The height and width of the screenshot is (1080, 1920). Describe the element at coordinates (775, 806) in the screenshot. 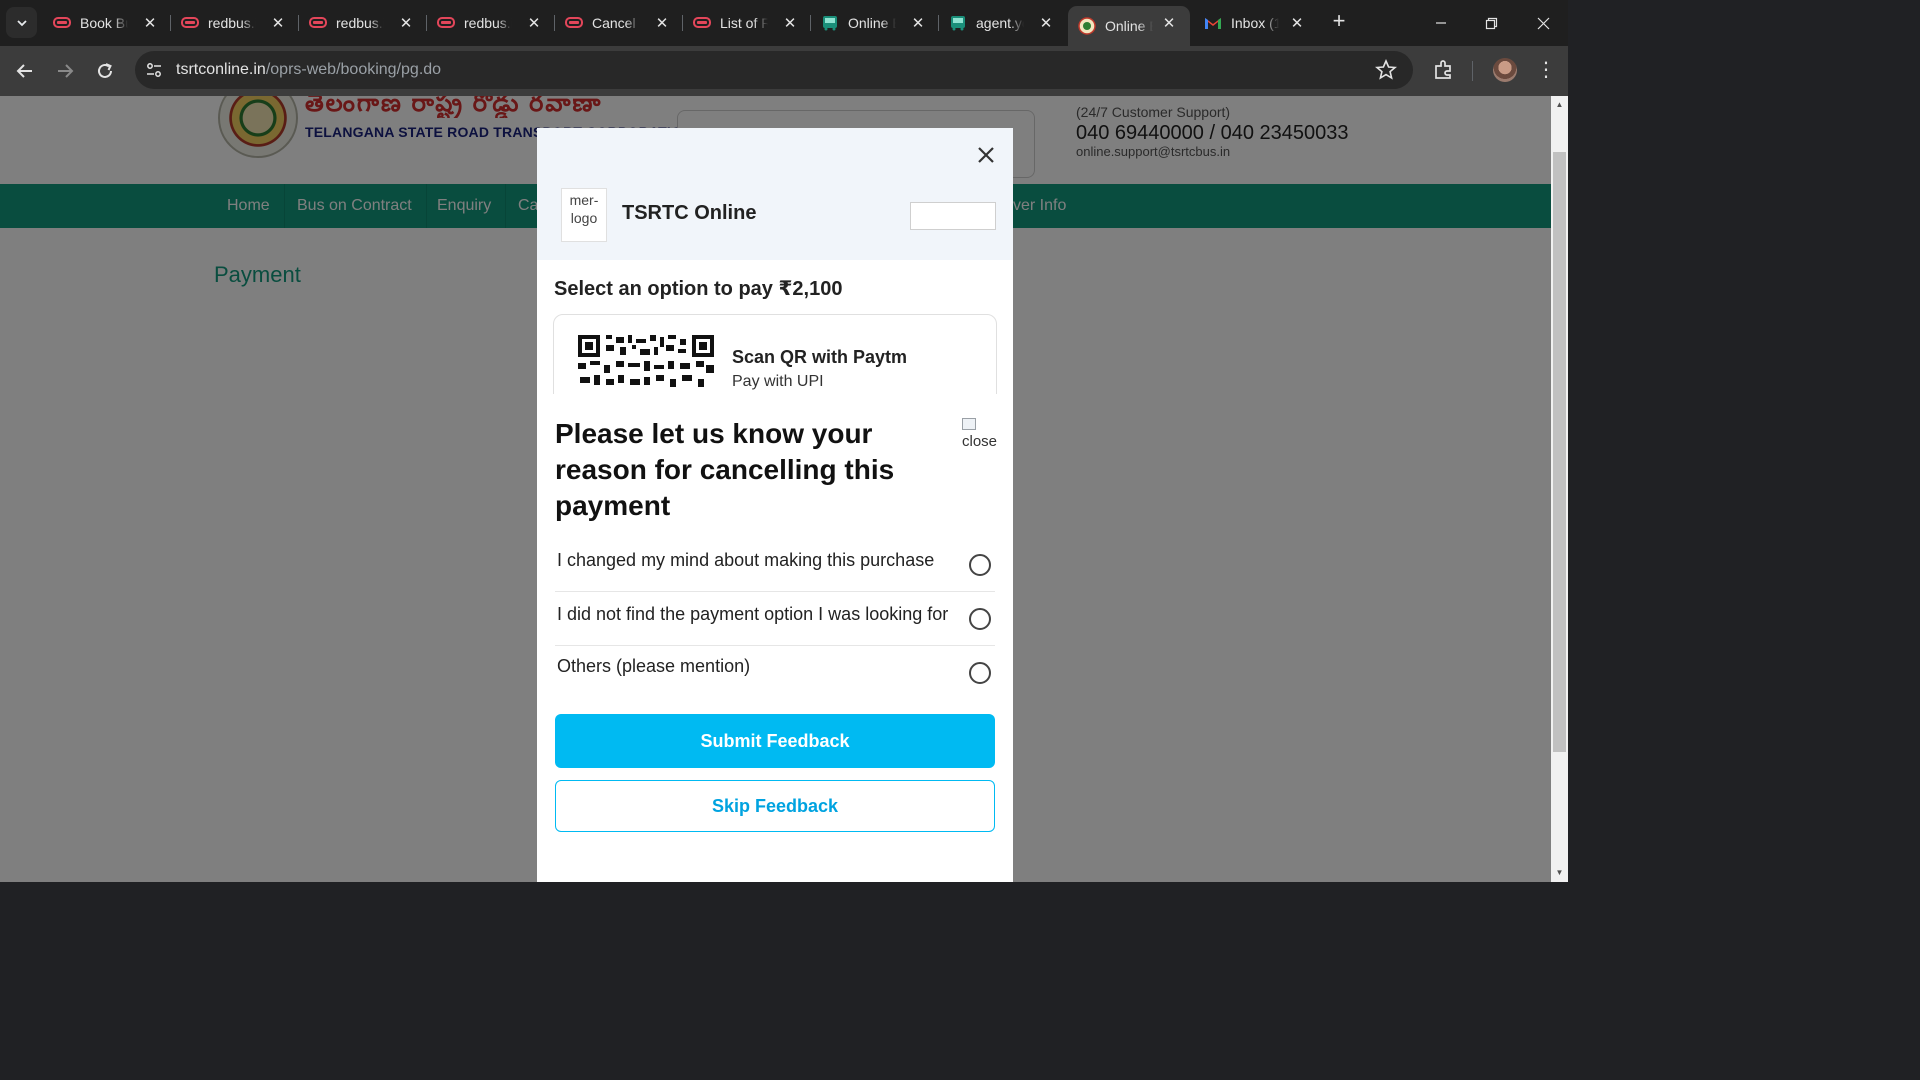

I see `skip-feedback-button: Skip Feedback` at that location.